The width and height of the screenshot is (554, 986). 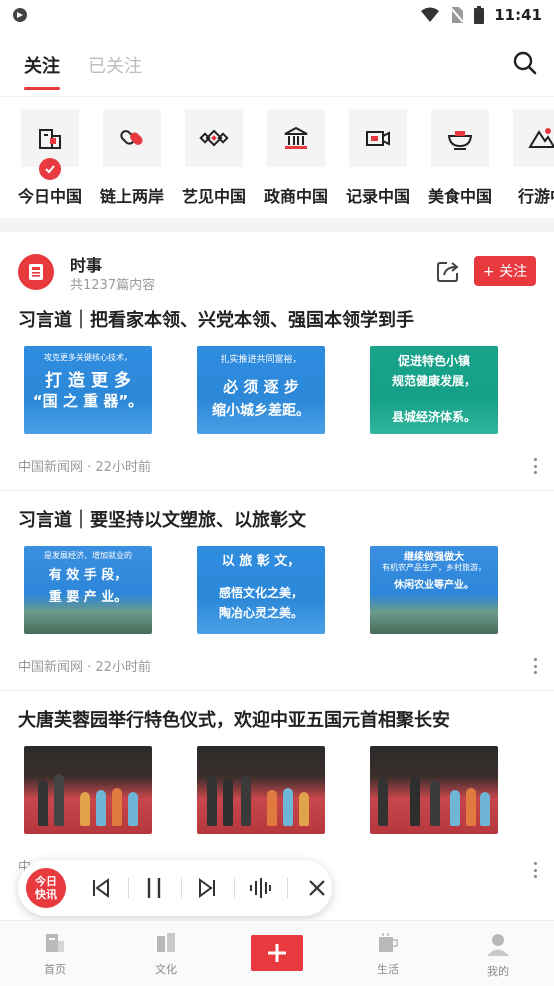 I want to click on tab-label: 文化, so click(x=166, y=969).